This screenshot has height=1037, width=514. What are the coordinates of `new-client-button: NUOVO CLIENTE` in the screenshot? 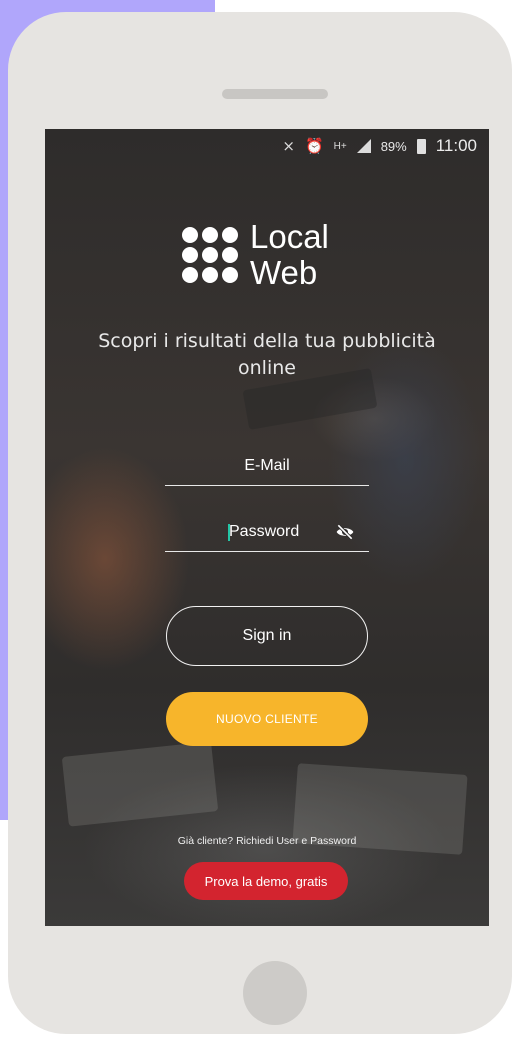 It's located at (267, 719).